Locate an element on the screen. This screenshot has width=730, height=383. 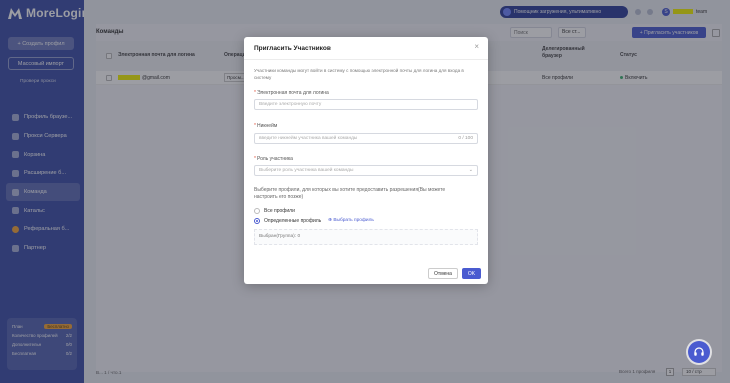
nickname-counter: 0 / 100 is located at coordinates (465, 138).